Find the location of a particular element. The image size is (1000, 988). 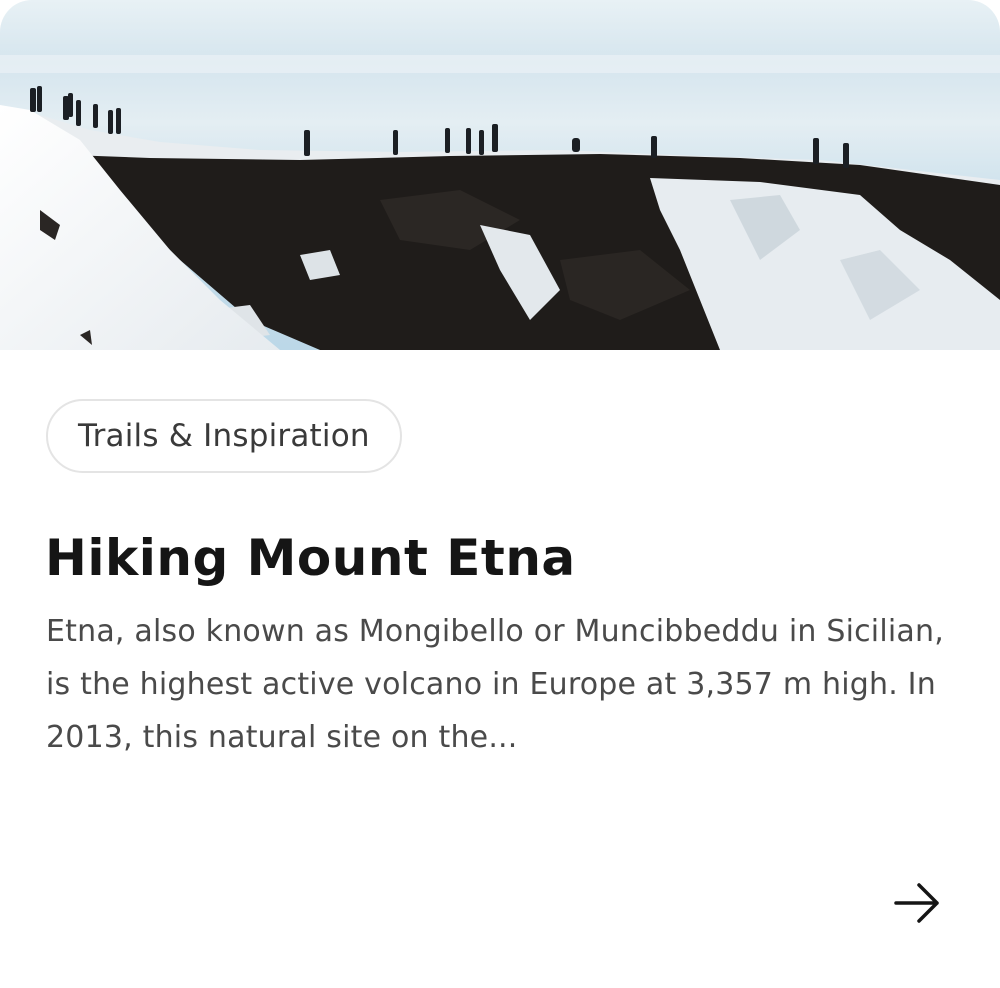

category-tag: Trails & Inspiration is located at coordinates (224, 436).